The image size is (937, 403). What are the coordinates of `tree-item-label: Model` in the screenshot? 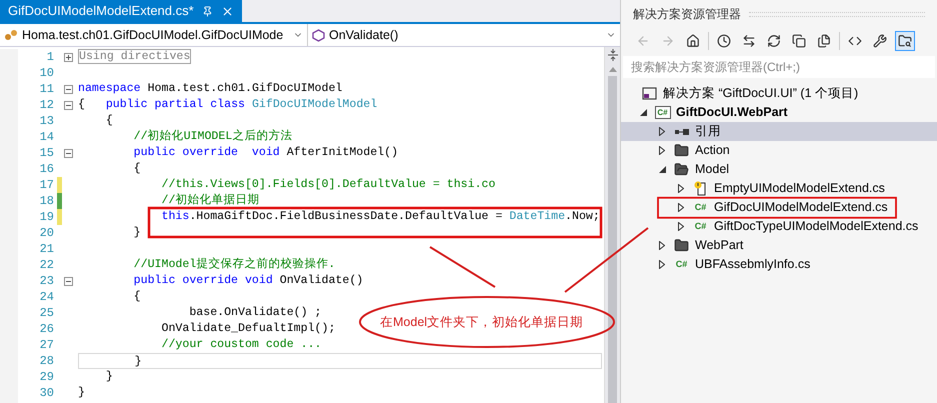 It's located at (712, 169).